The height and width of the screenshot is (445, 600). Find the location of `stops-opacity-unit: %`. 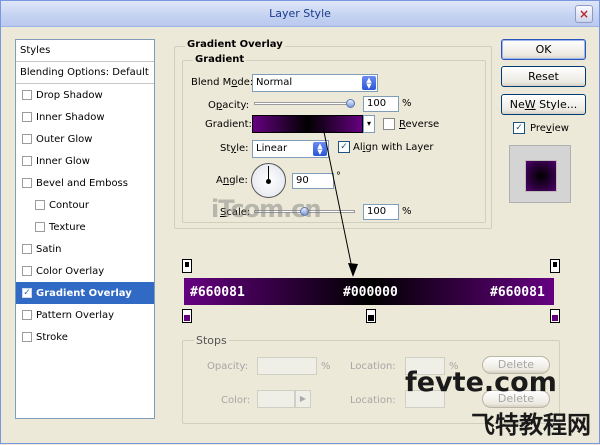

stops-opacity-unit: % is located at coordinates (326, 366).